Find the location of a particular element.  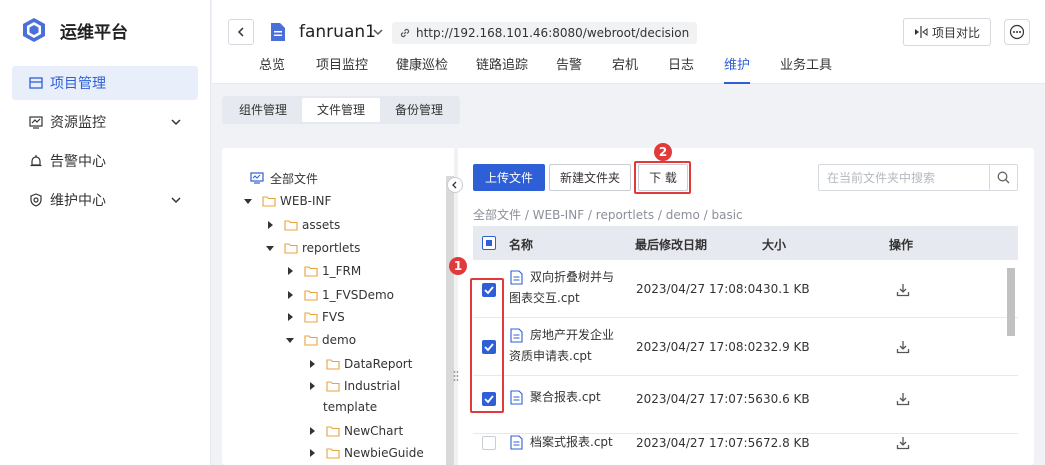

table-scrollbar is located at coordinates (1011, 362).